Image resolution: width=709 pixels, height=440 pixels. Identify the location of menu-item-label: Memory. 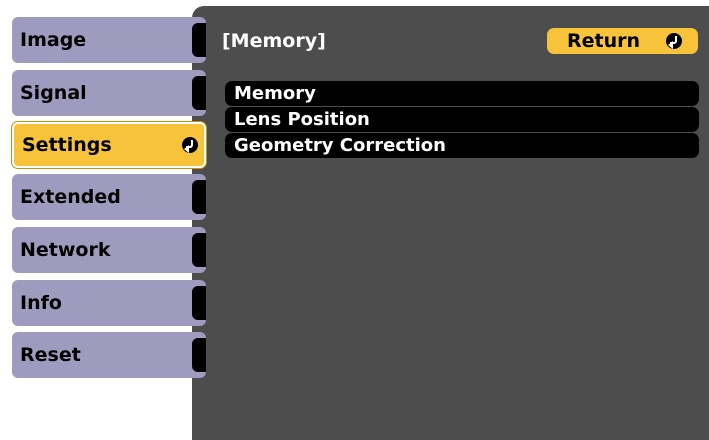
(275, 93).